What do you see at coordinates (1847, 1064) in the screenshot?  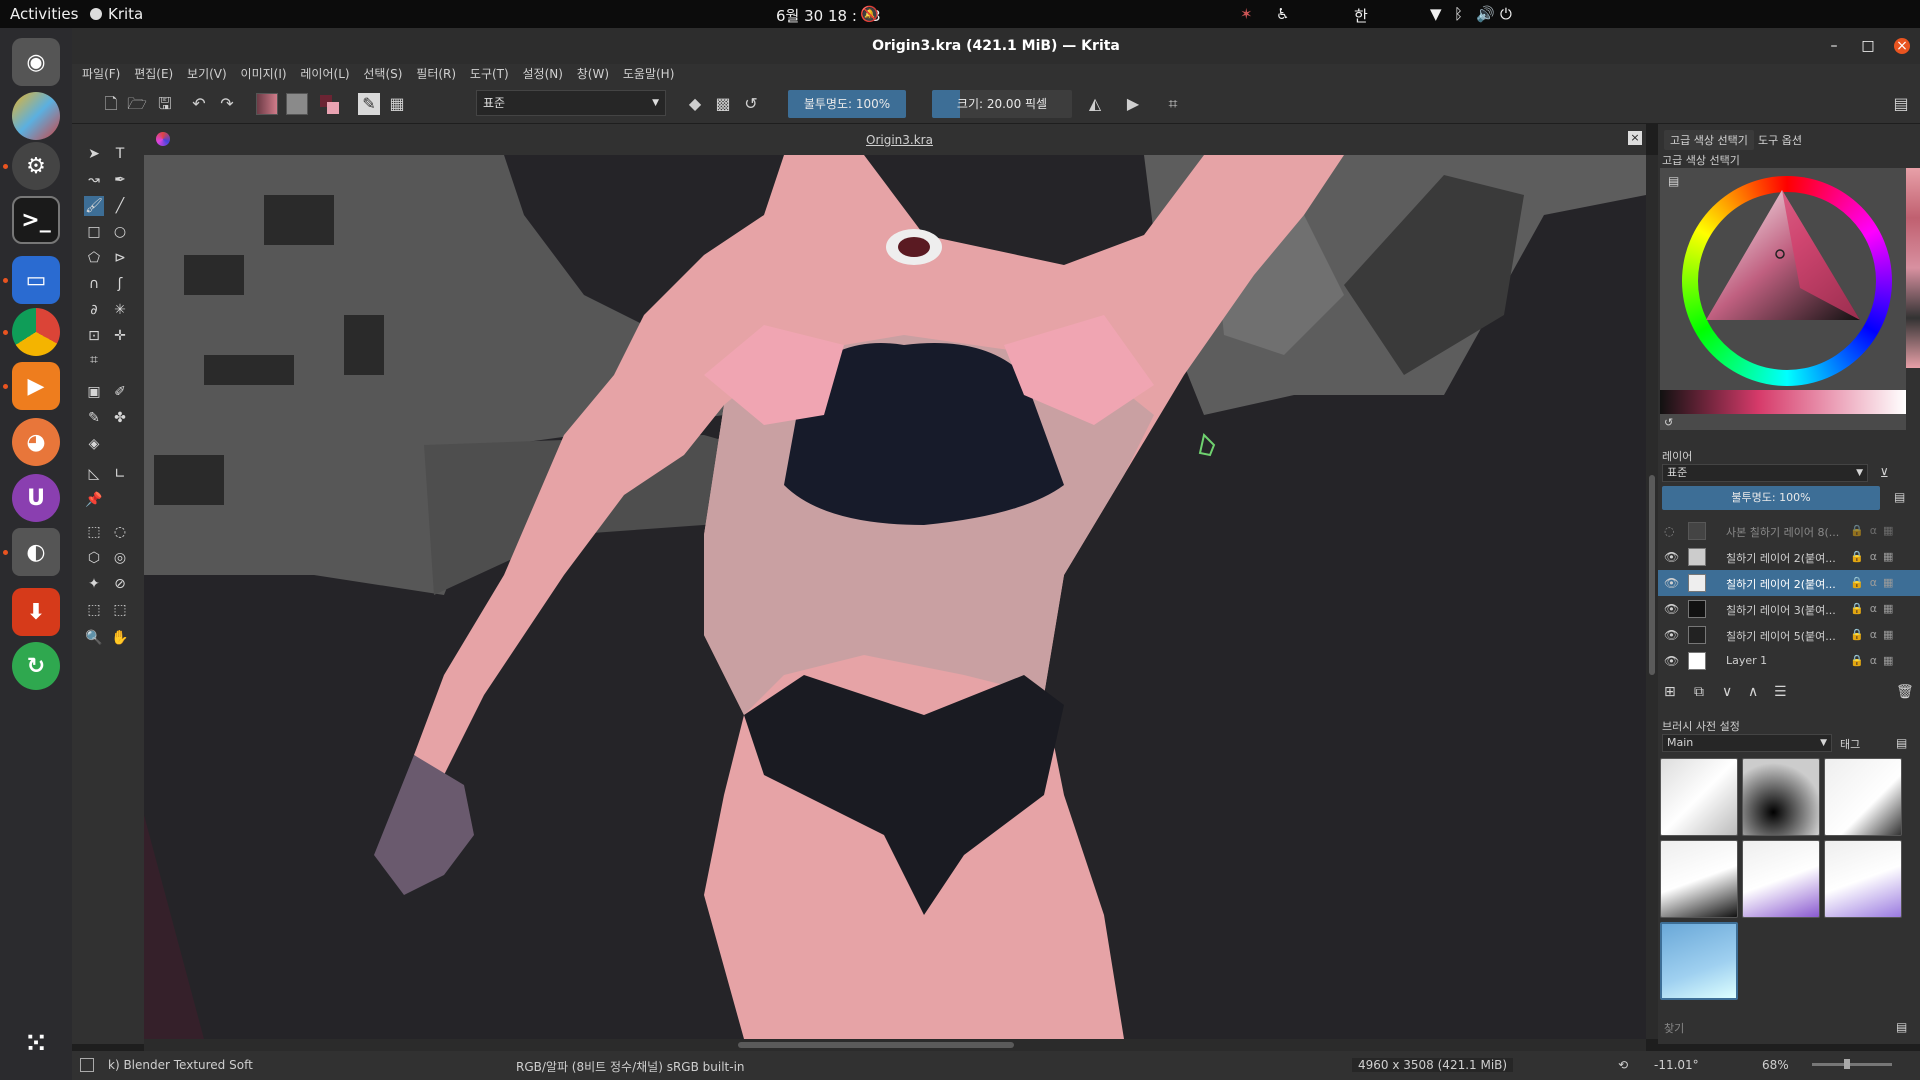 I see `zoom-slider-handle` at bounding box center [1847, 1064].